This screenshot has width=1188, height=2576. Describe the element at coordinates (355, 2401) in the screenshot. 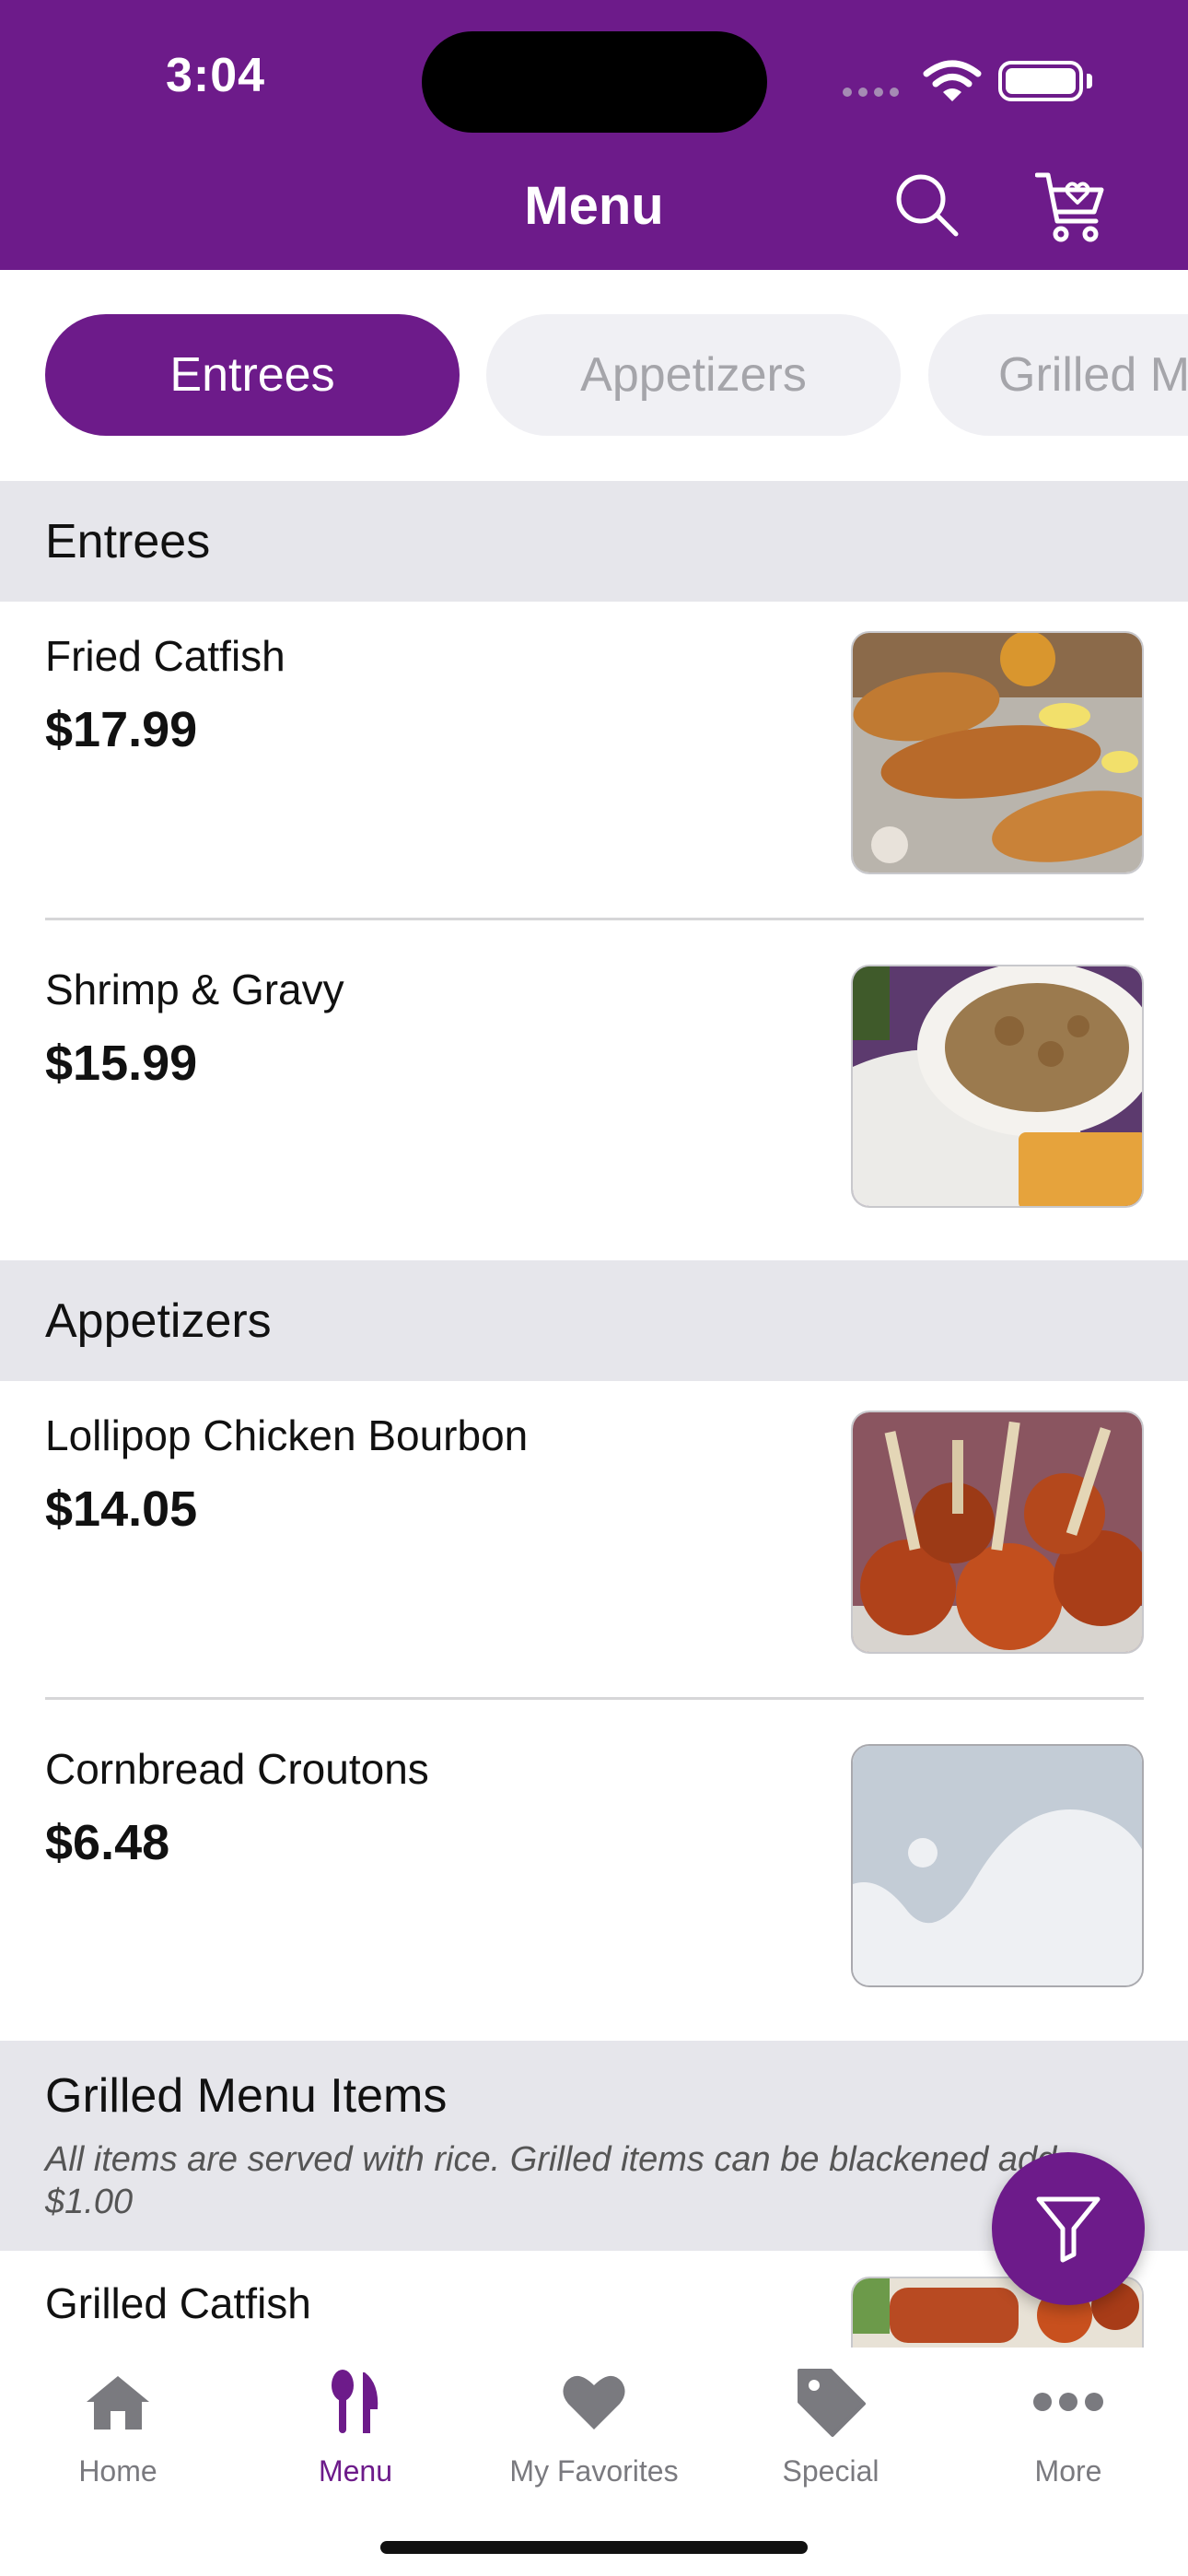

I see `utensils-icon` at that location.